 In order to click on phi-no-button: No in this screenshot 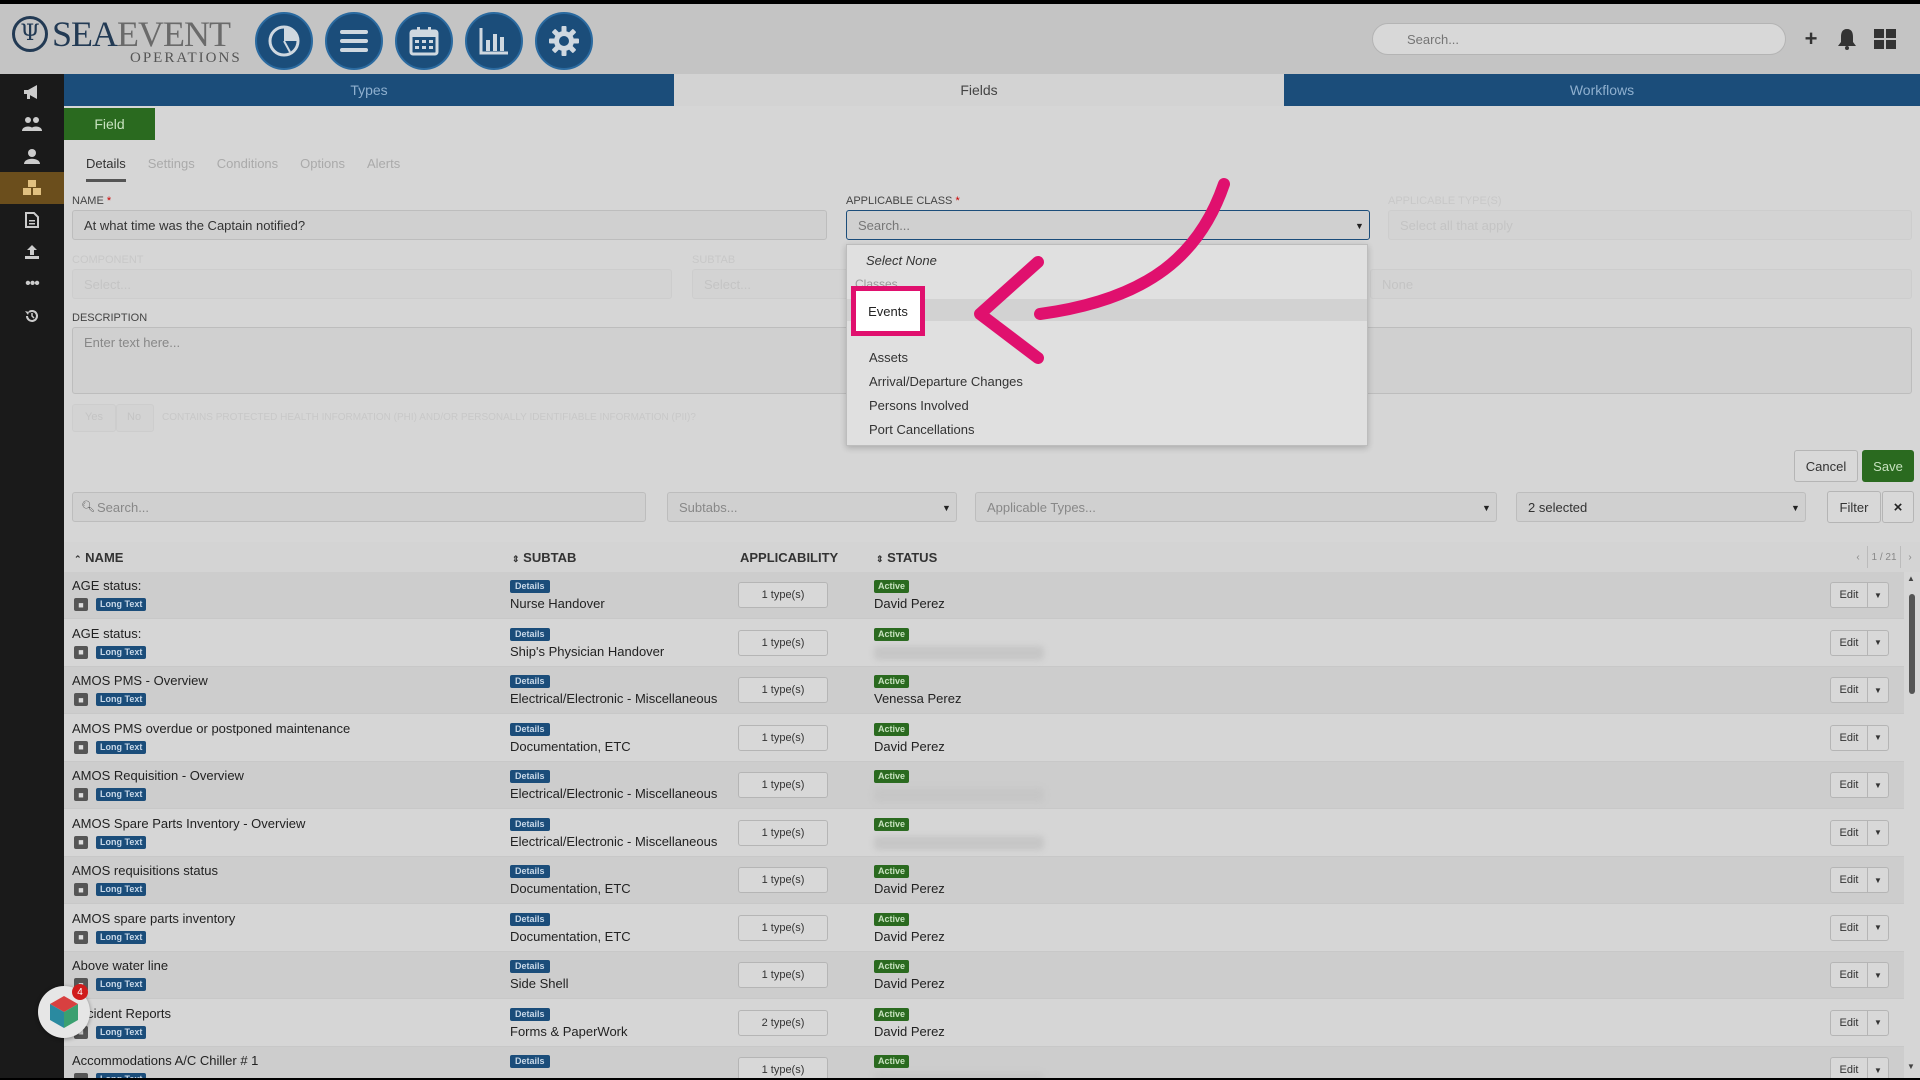, I will do `click(135, 418)`.